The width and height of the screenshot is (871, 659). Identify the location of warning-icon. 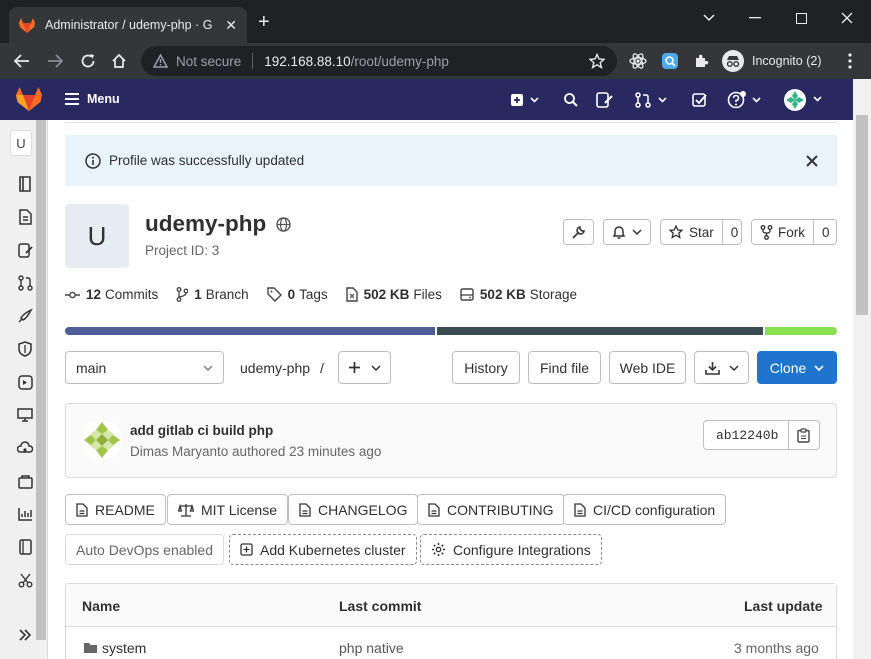
(160, 61).